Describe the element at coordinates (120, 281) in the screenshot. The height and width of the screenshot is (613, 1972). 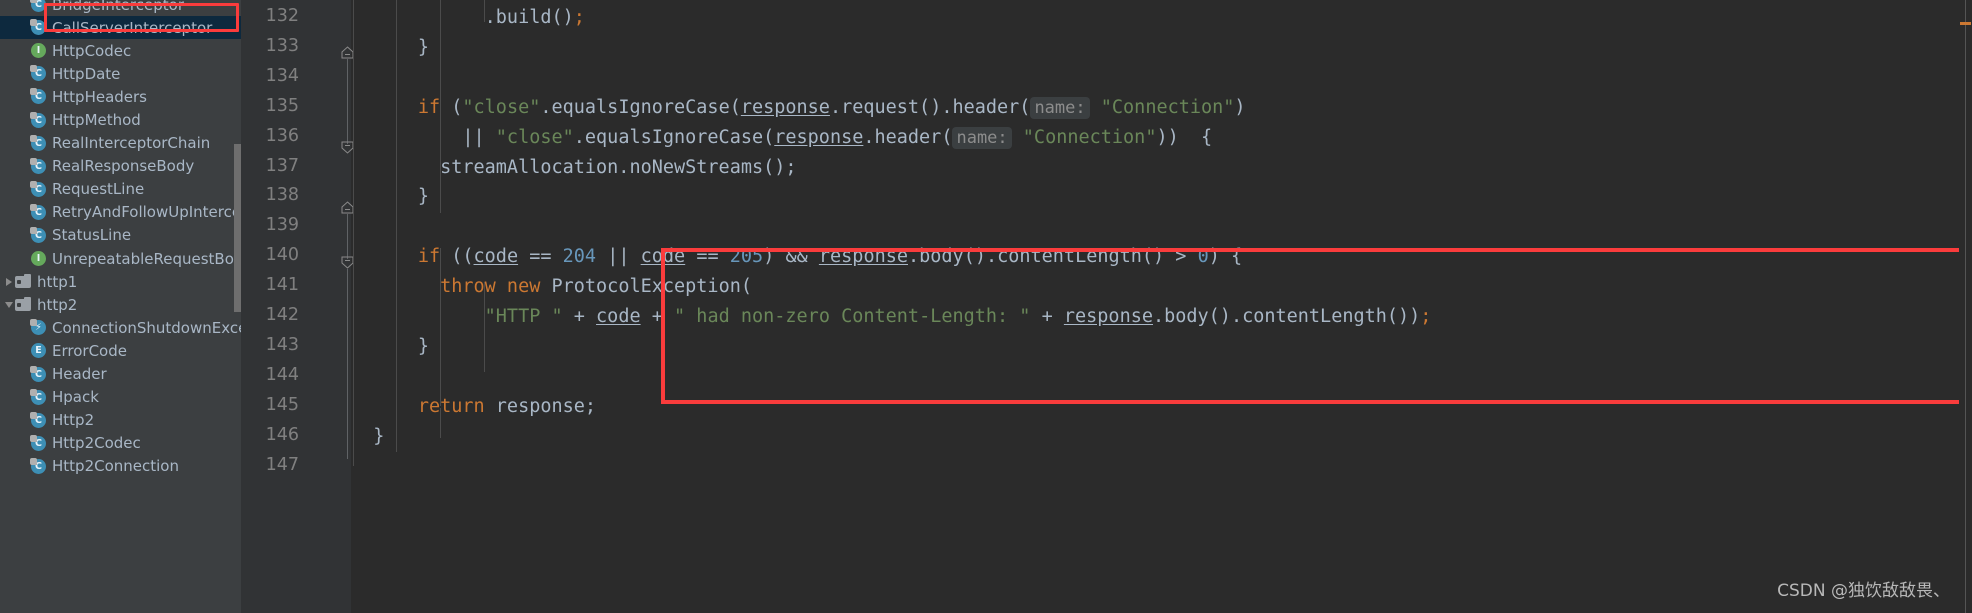
I see `tree-item-http1: http1` at that location.